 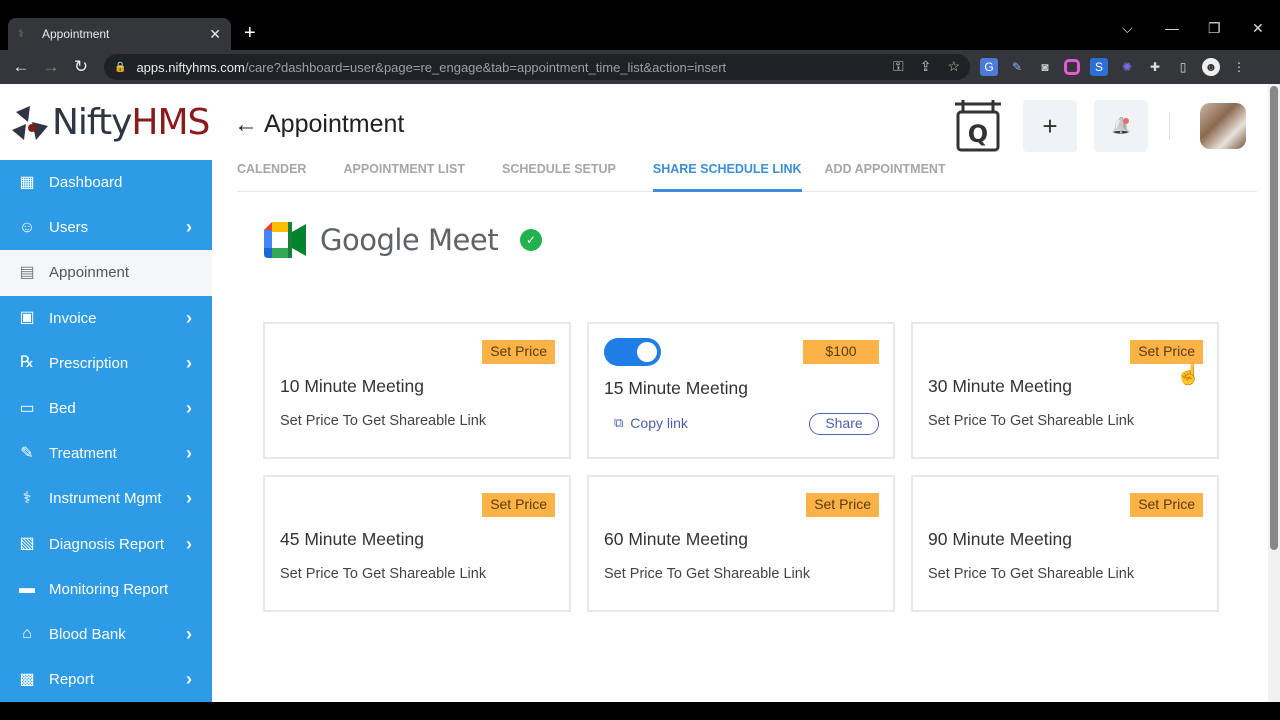 I want to click on menu-kebab-icon: ⋮, so click(x=1239, y=67).